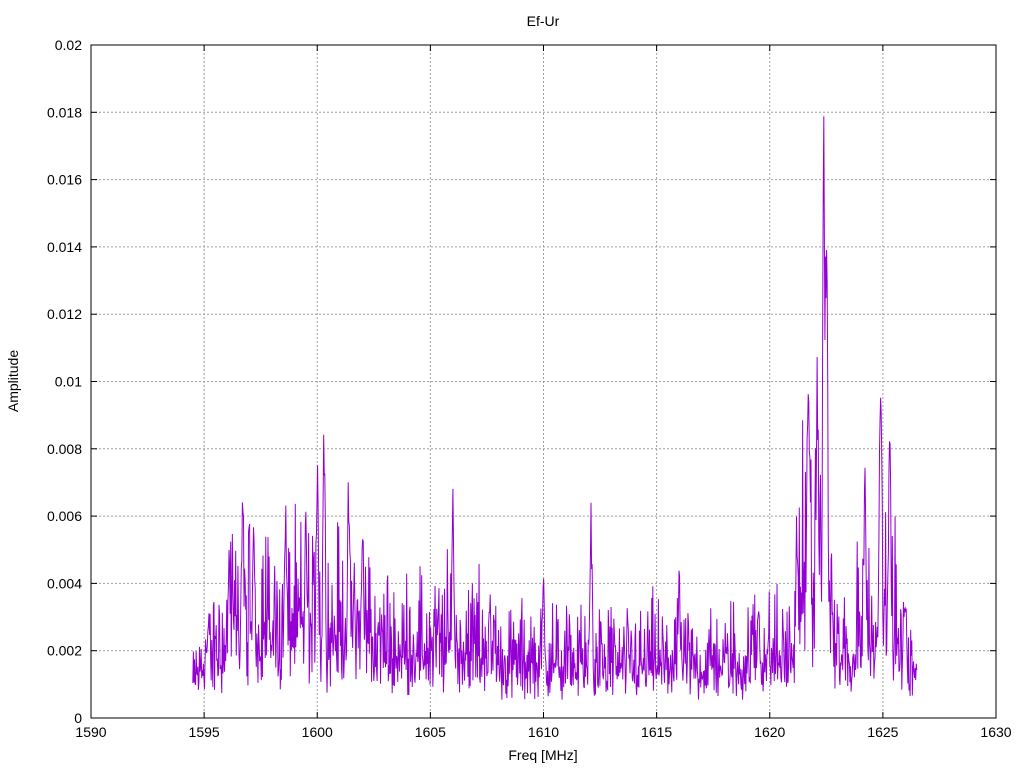 This screenshot has width=1024, height=768. What do you see at coordinates (64, 247) in the screenshot?
I see `y-tick-label: 0.014` at bounding box center [64, 247].